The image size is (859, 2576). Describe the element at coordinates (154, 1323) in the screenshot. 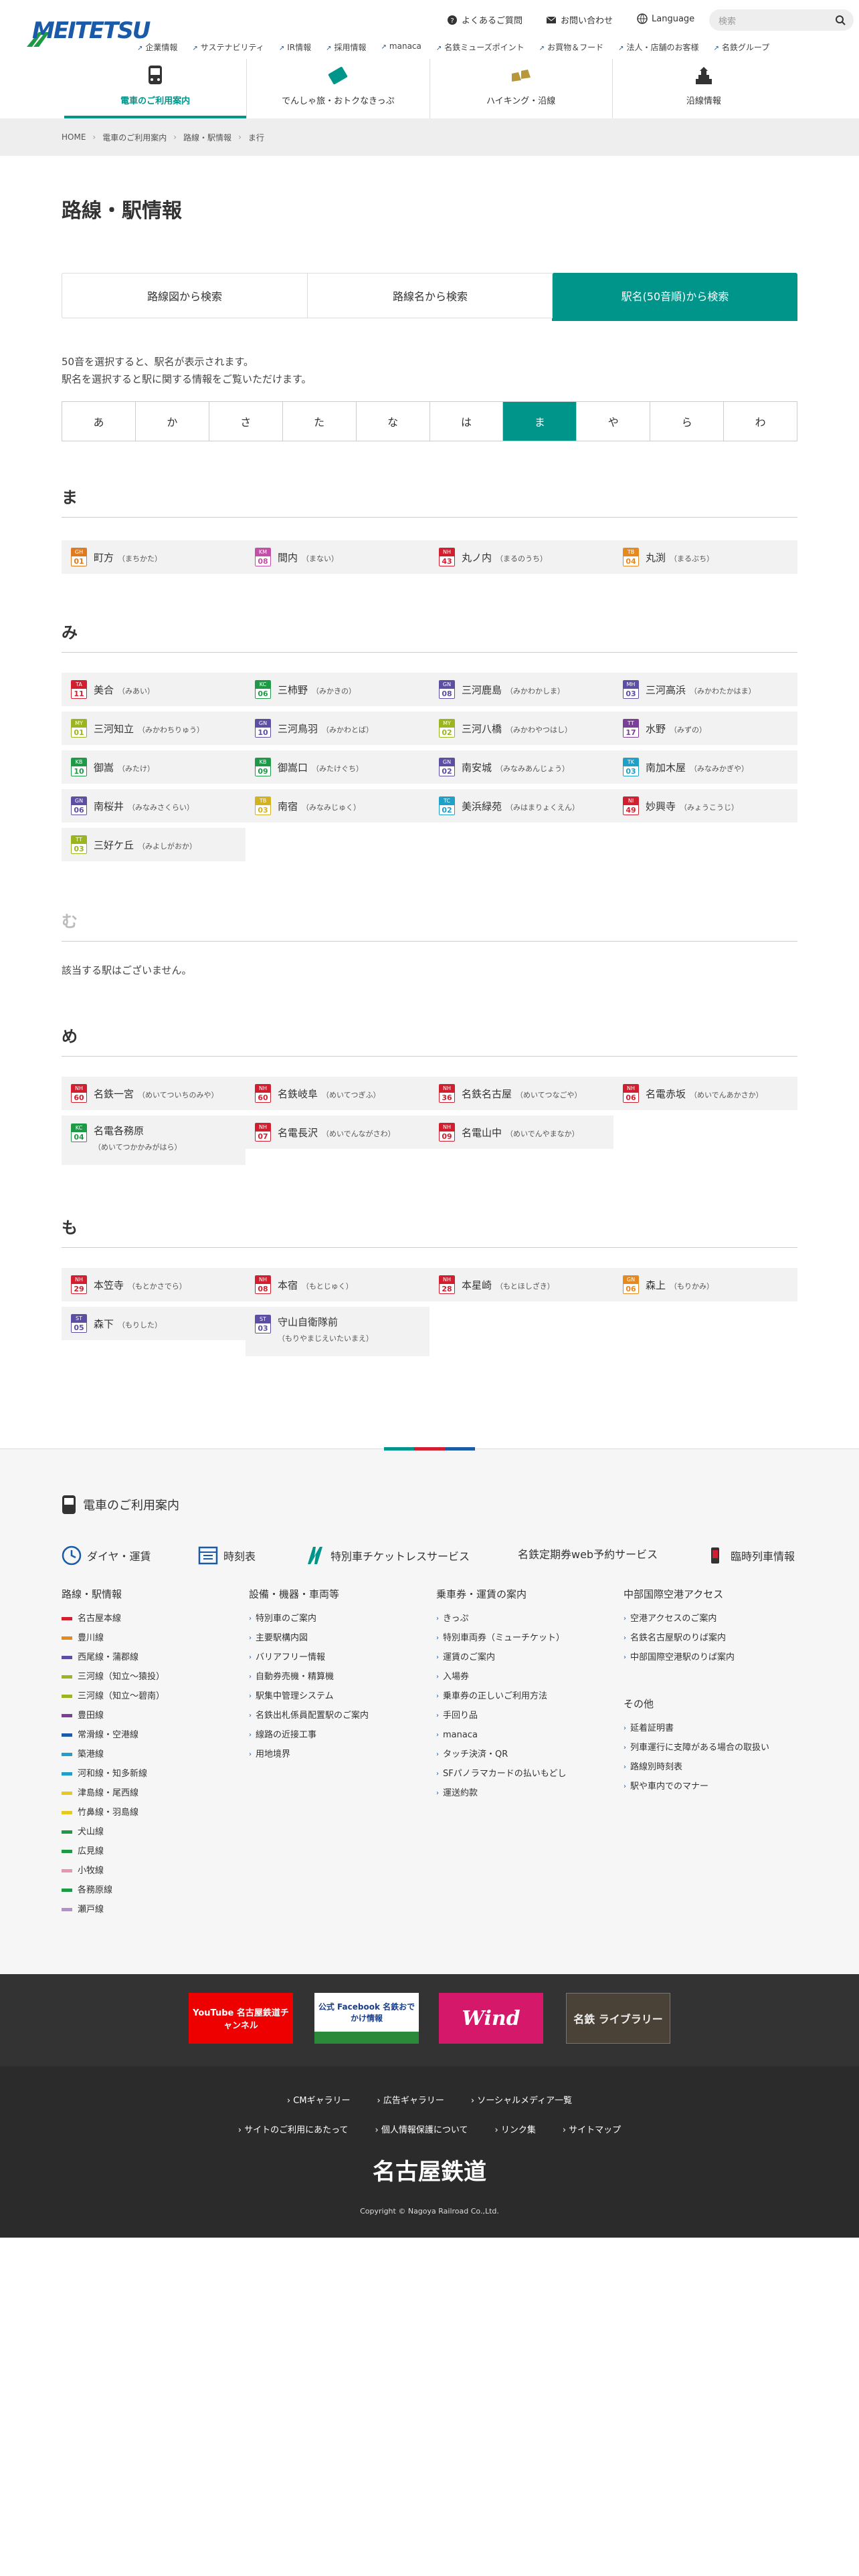

I see `station-link: ST 05 森下 （もりした）` at that location.